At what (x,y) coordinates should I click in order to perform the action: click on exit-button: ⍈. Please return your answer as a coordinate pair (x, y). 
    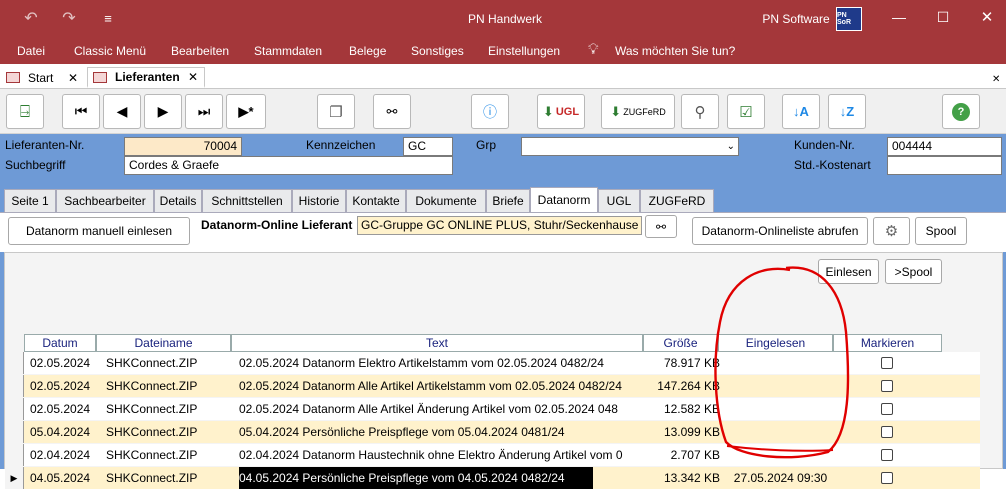
    Looking at the image, I should click on (25, 111).